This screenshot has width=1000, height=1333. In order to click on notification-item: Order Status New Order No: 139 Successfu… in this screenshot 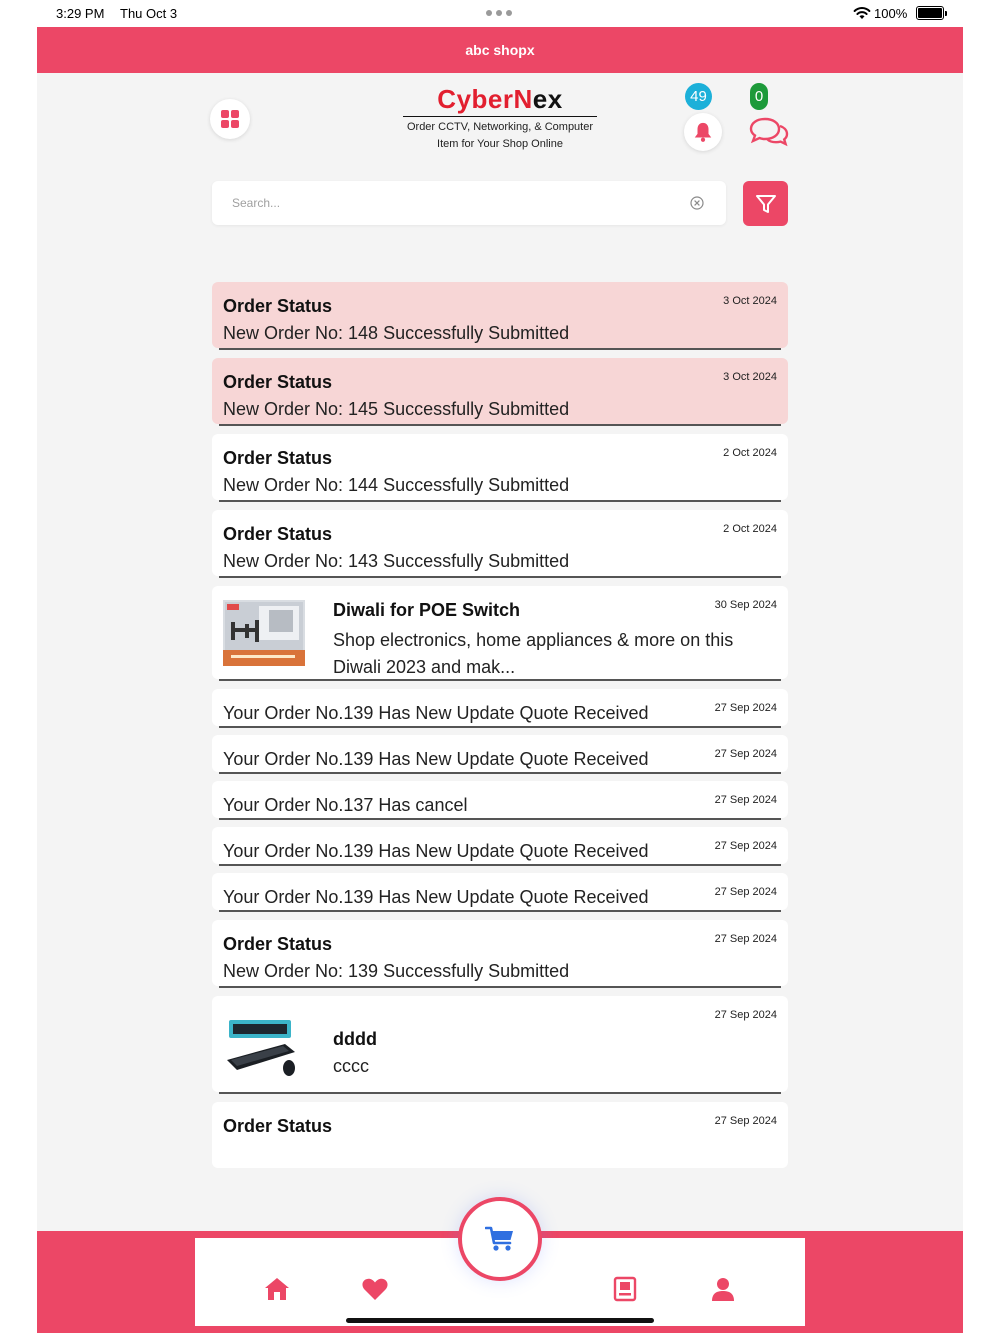, I will do `click(500, 953)`.